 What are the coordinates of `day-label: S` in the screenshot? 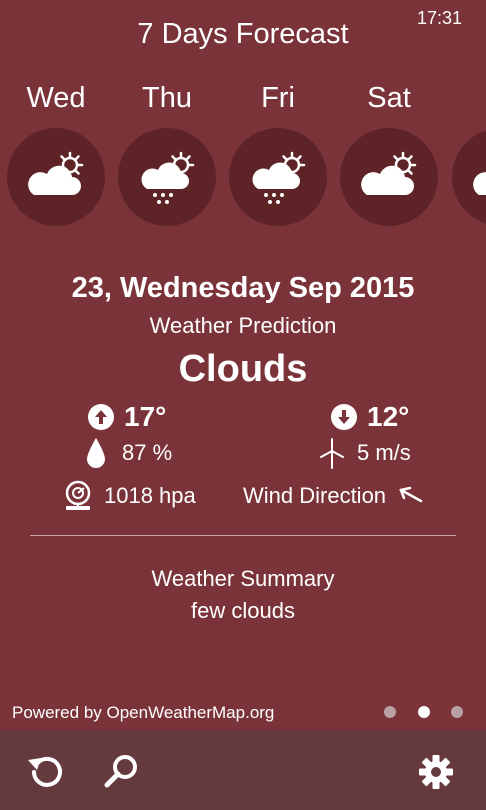 It's located at (466, 100).